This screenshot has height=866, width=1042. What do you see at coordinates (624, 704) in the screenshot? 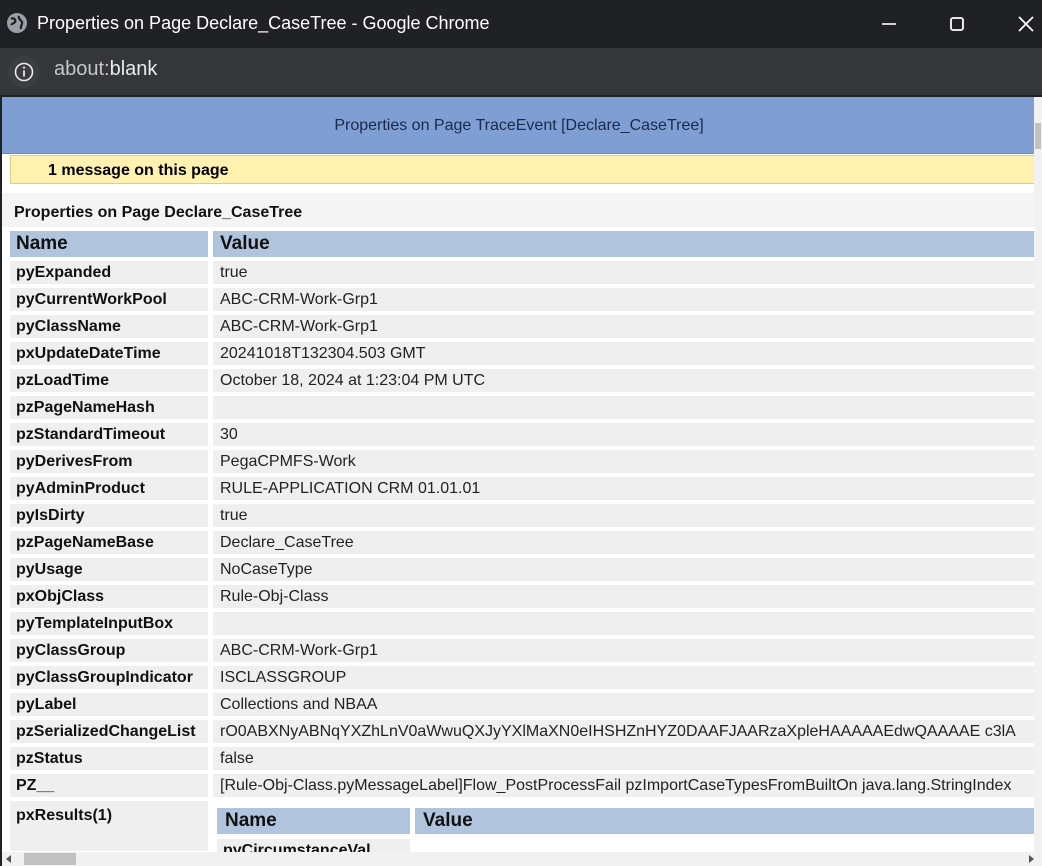
I see `row-value: Collections and NBAA` at bounding box center [624, 704].